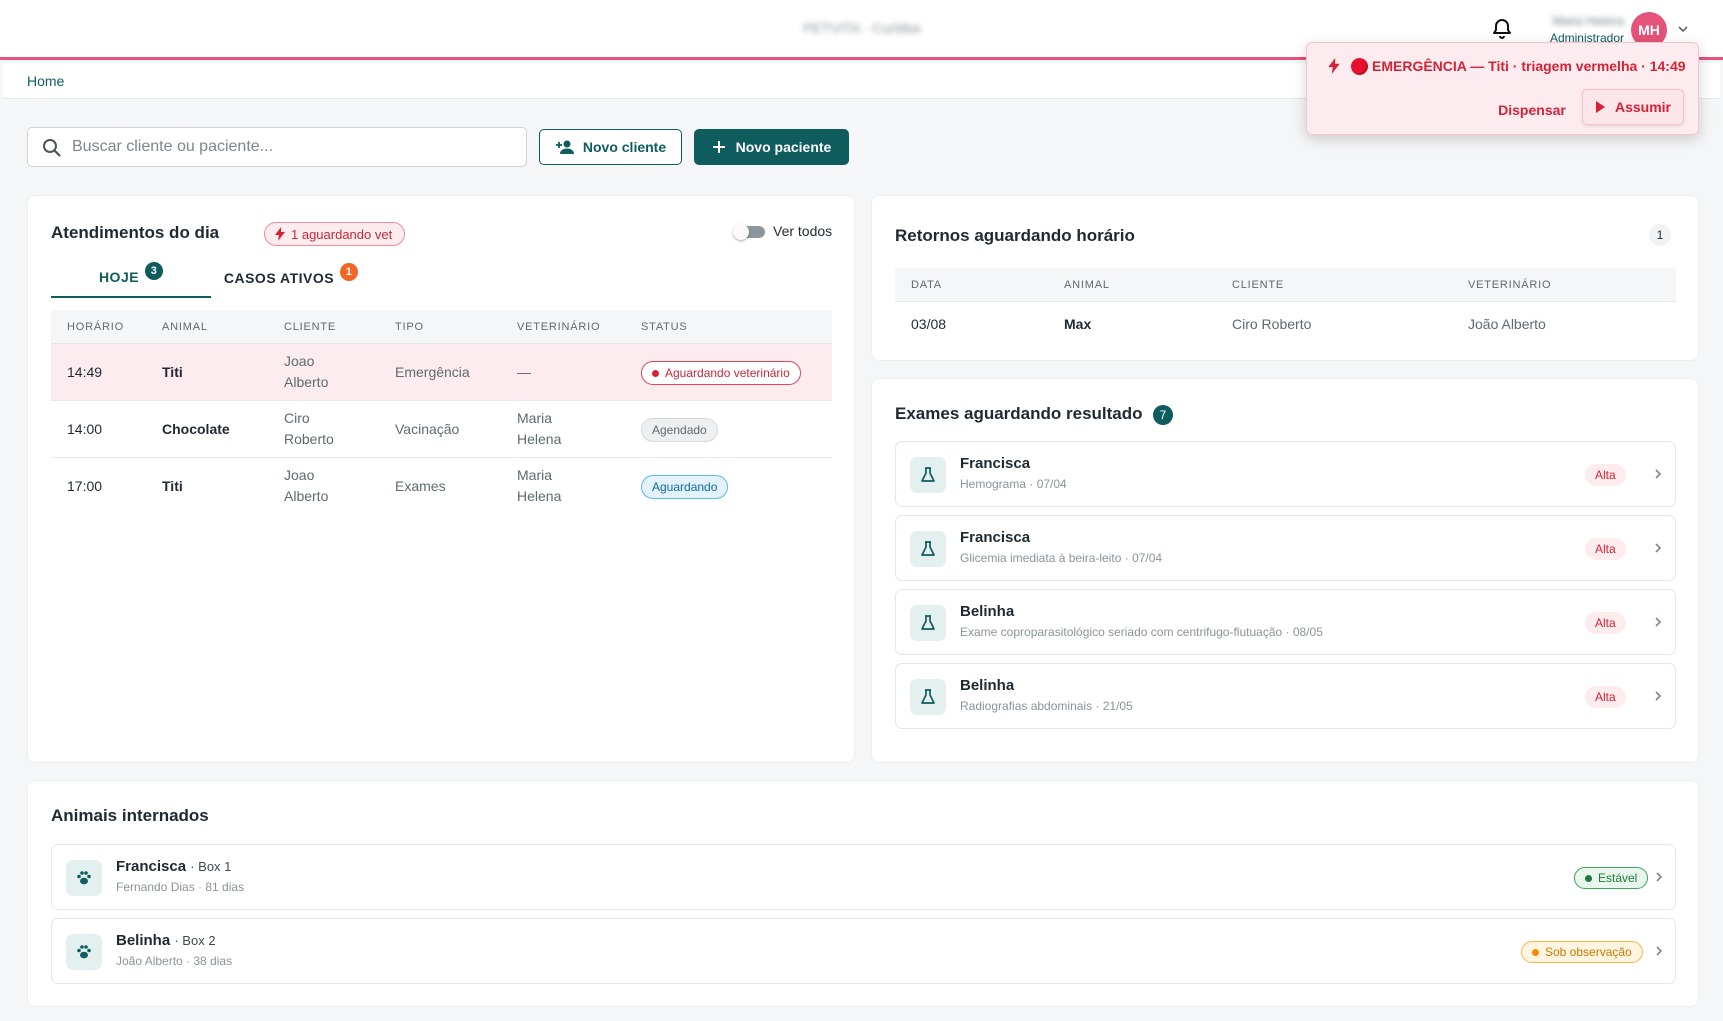 Image resolution: width=1723 pixels, height=1021 pixels. Describe the element at coordinates (624, 147) in the screenshot. I see `new-client-label: Novo cliente` at that location.